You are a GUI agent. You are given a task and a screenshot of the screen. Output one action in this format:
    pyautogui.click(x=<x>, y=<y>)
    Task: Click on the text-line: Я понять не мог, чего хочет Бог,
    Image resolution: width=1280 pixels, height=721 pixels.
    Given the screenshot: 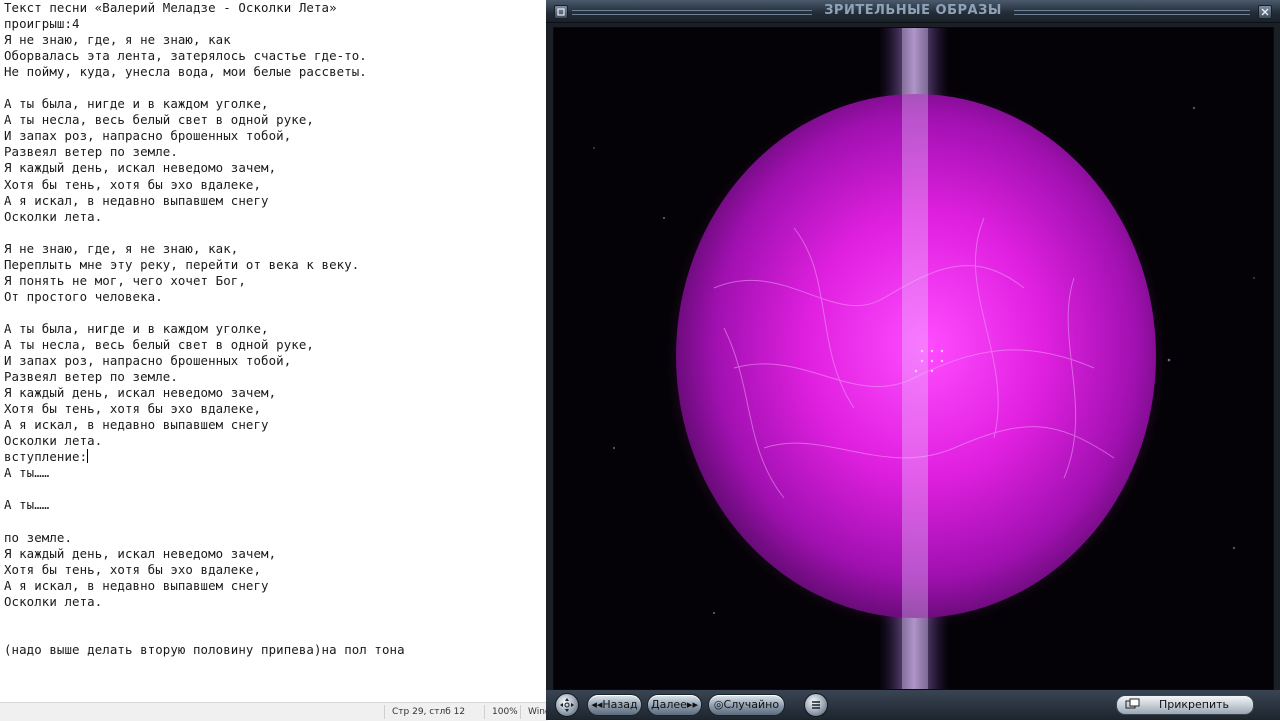 What is the action you would take?
    pyautogui.click(x=274, y=281)
    